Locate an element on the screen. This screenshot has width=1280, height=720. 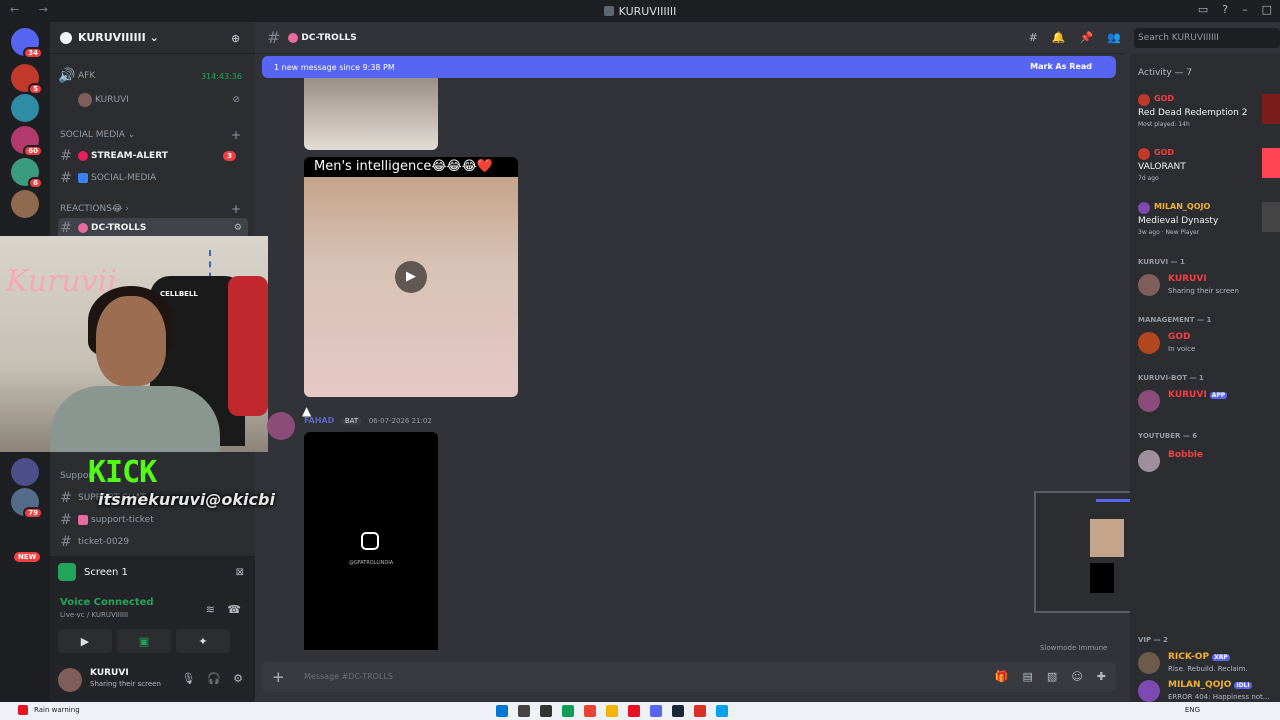
inbox-icon: ▭ is located at coordinates (1203, 9).